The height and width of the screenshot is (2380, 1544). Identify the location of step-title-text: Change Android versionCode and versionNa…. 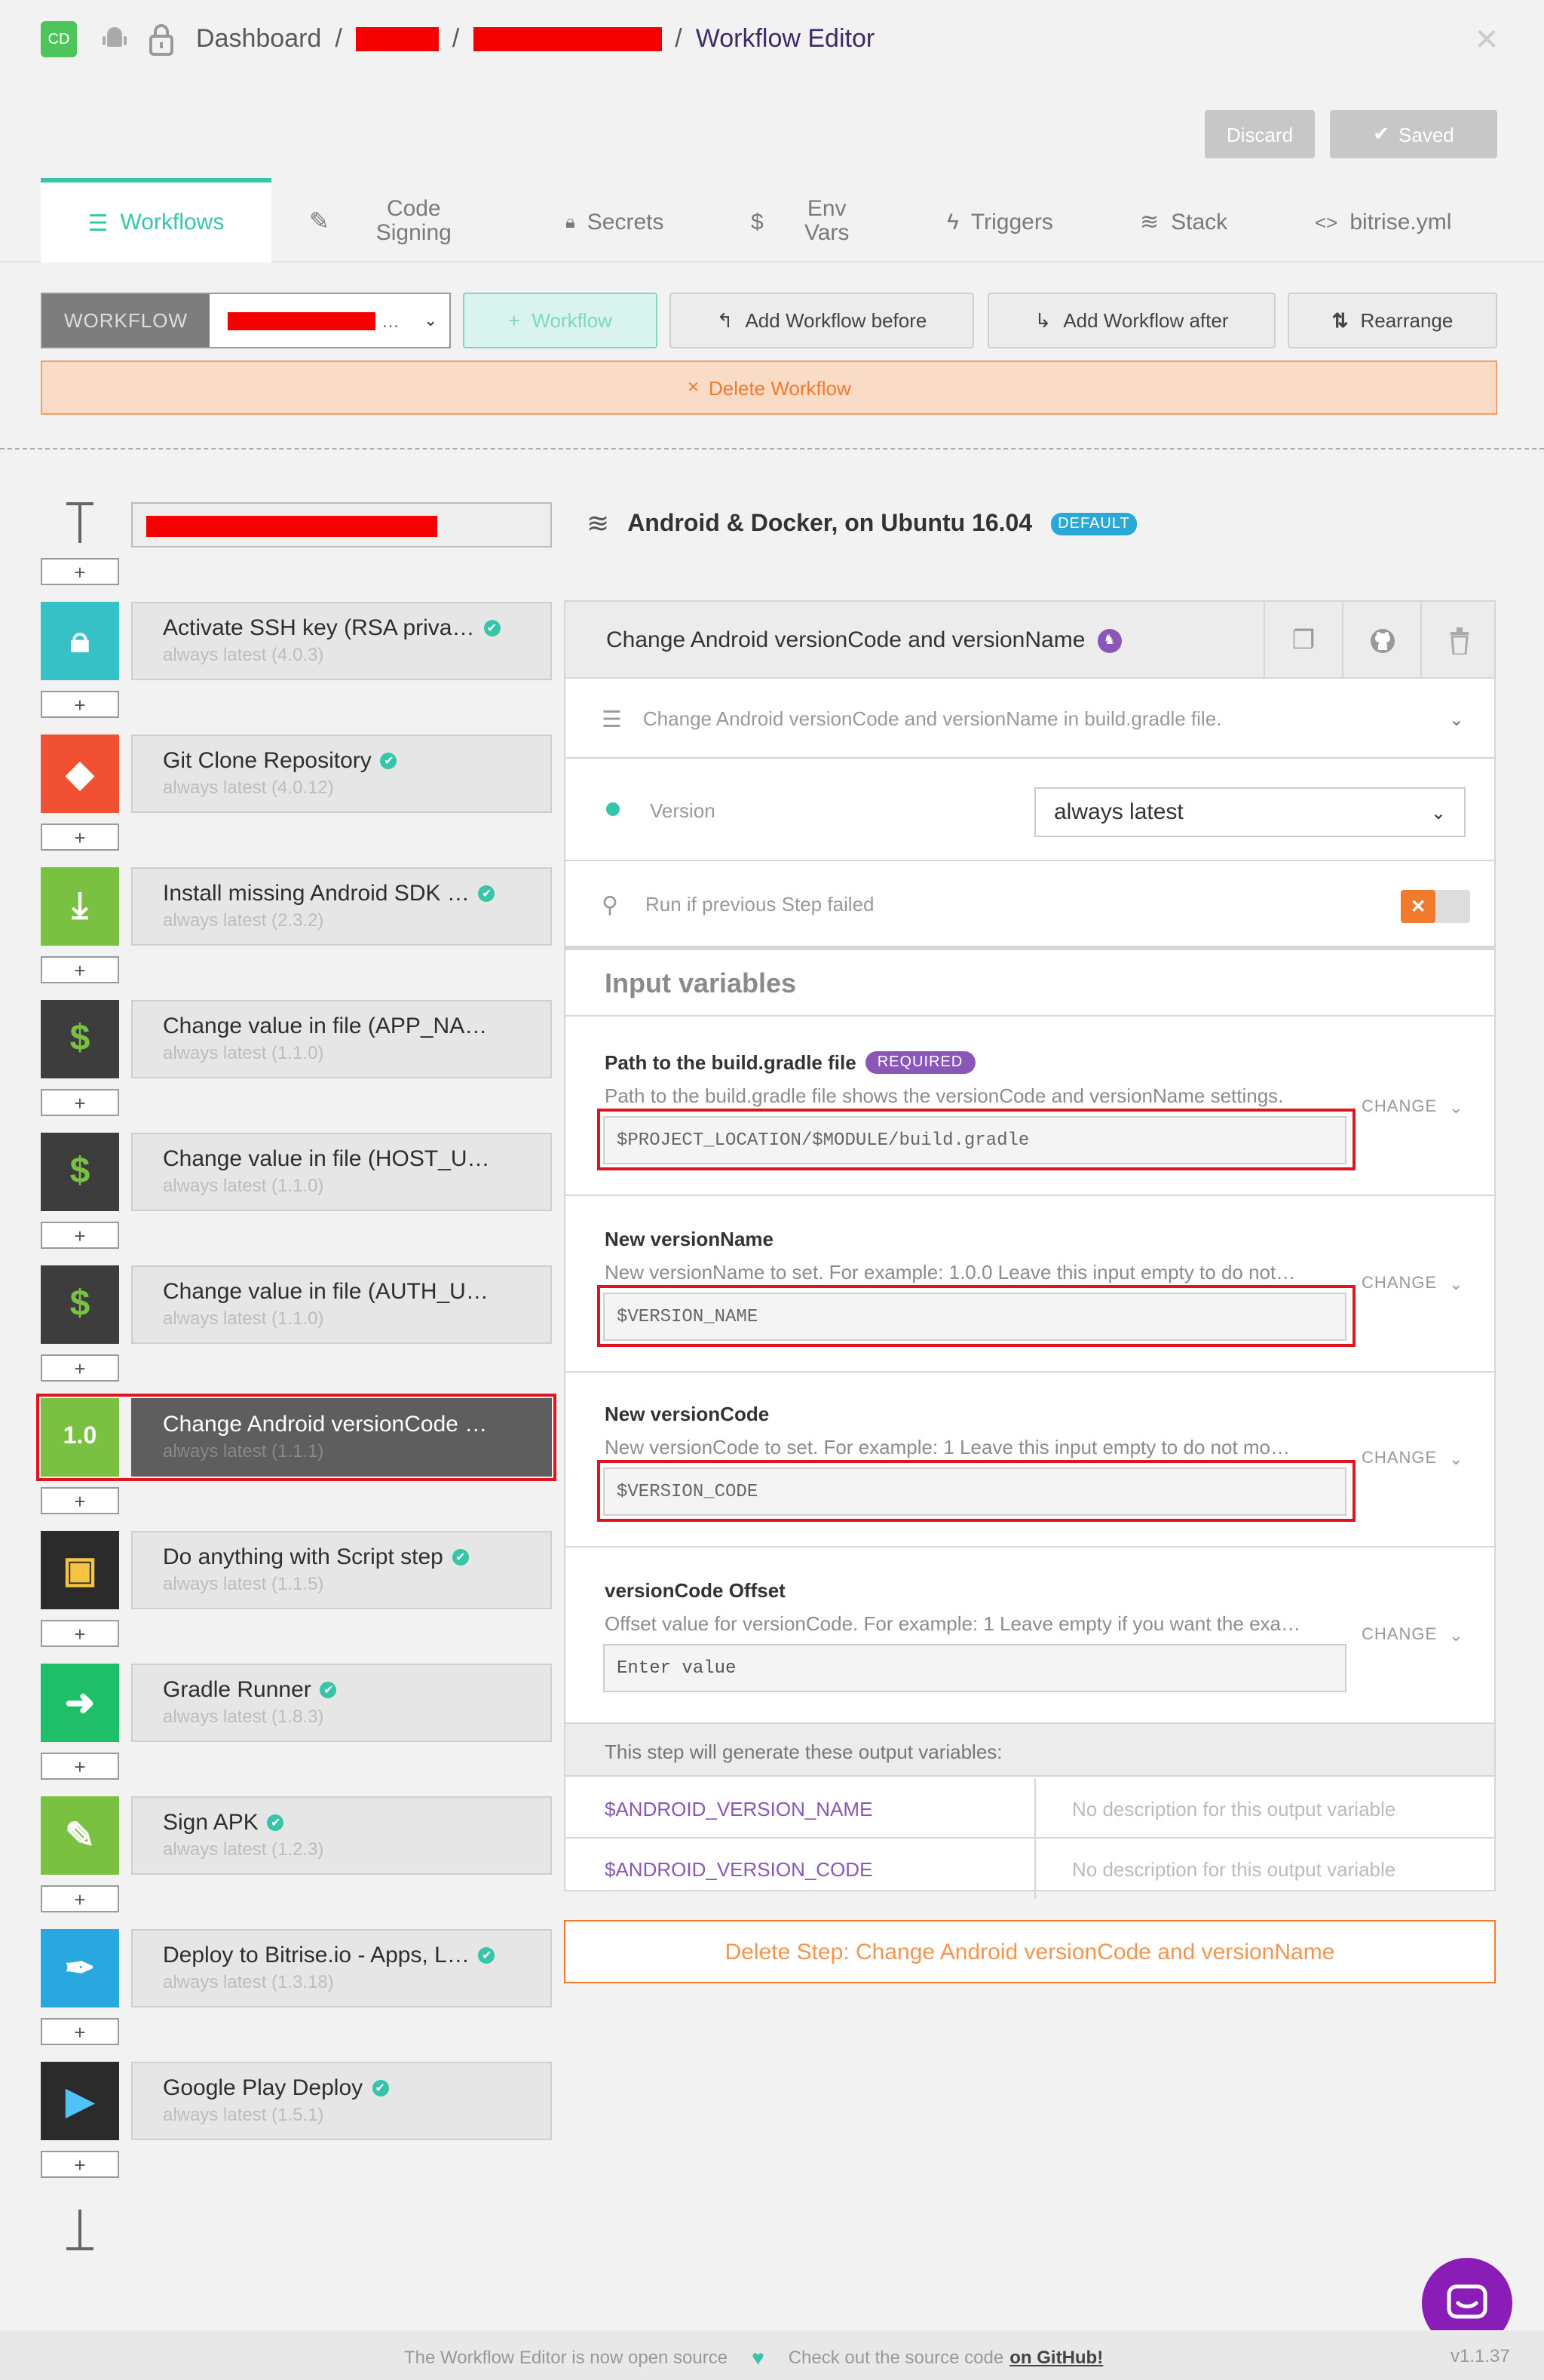
(846, 640).